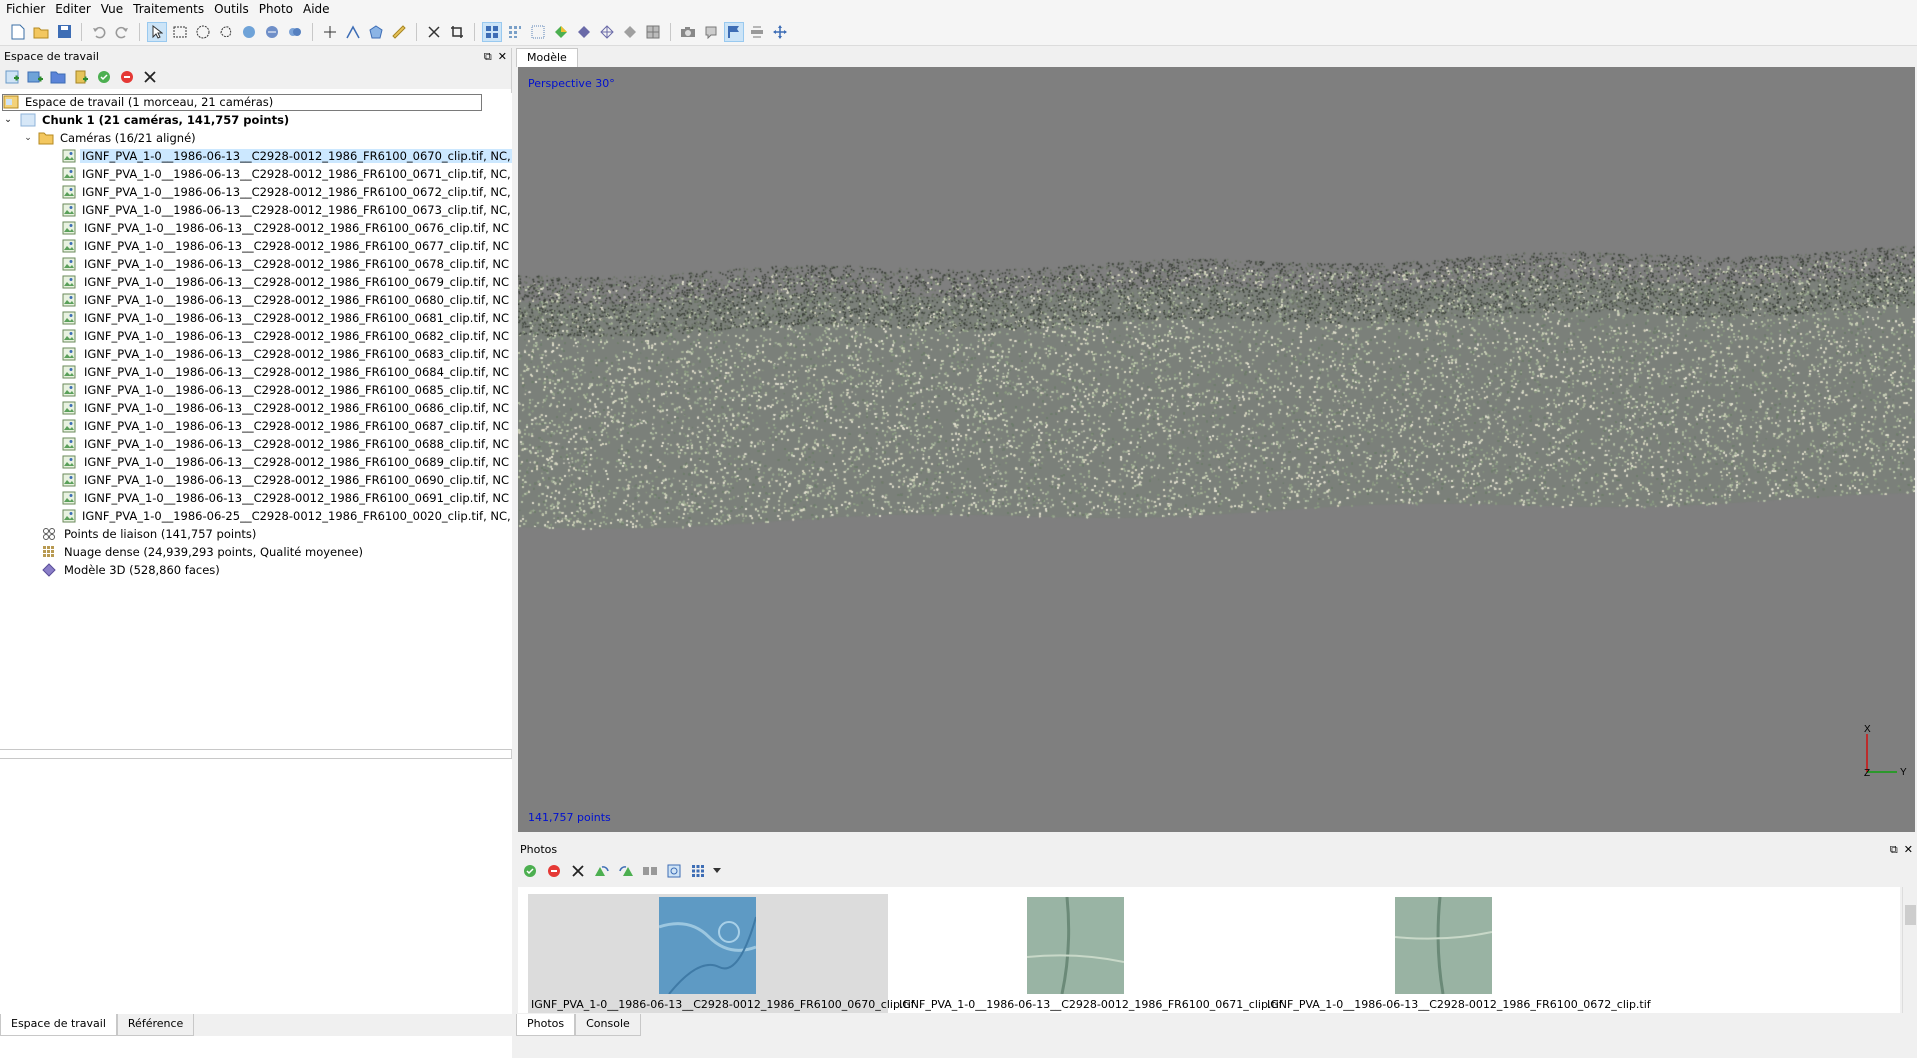 The image size is (1917, 1058). Describe the element at coordinates (630, 32) in the screenshot. I see `textured-model-icon` at that location.